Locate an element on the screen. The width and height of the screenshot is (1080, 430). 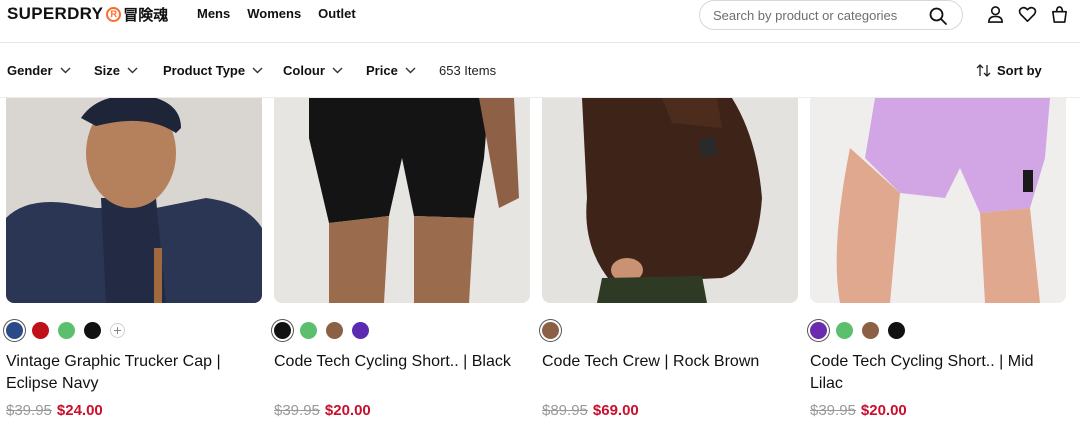
product-title: Code Tech Cycling Short.. | Mid Lilac is located at coordinates (940, 373).